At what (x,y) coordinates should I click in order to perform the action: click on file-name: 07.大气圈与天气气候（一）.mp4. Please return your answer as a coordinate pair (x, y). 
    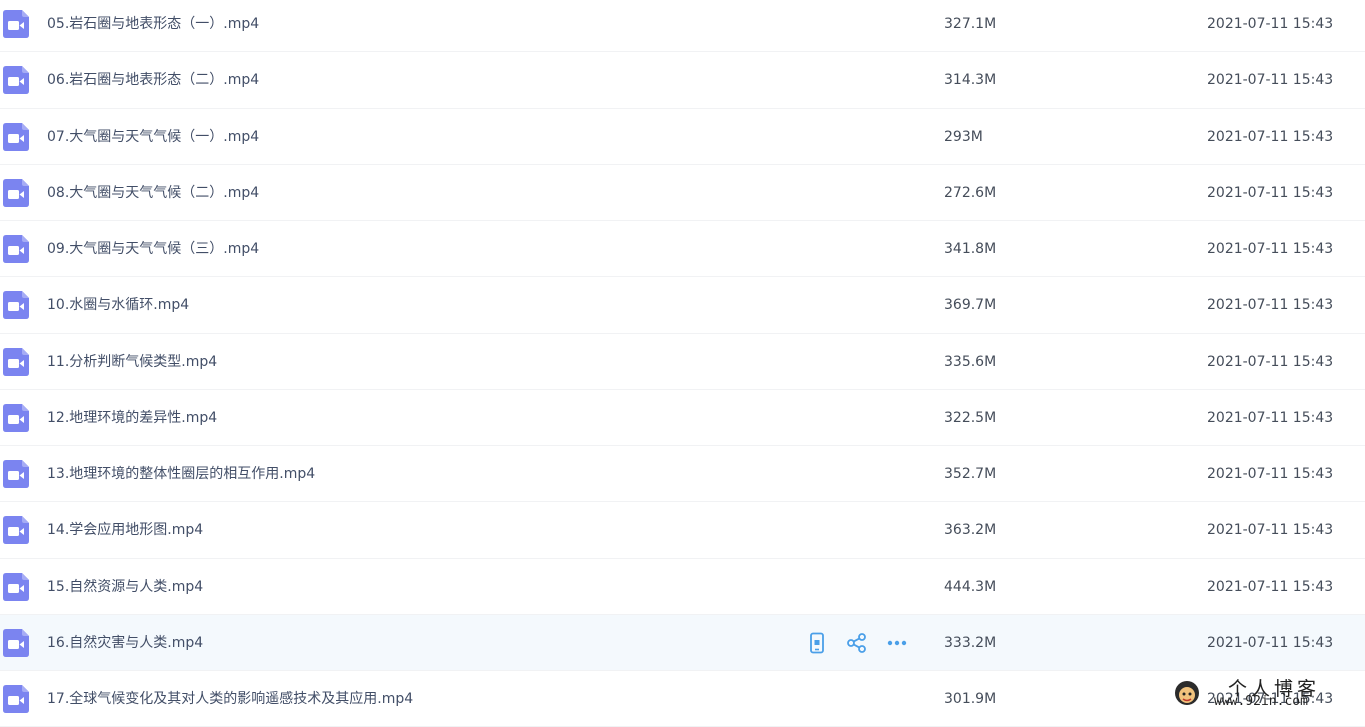
    Looking at the image, I should click on (153, 137).